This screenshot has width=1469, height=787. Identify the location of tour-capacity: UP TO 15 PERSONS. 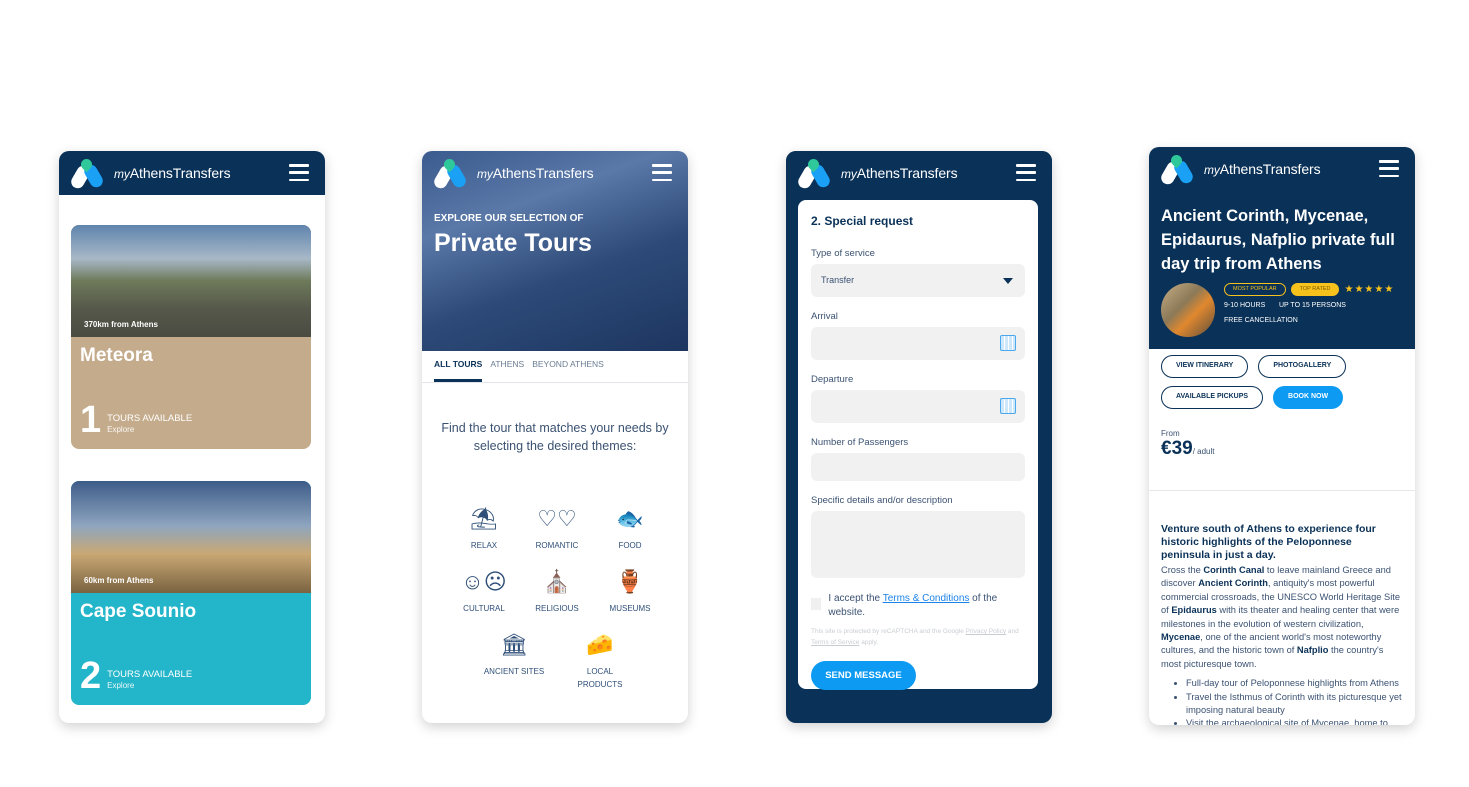
(1312, 305).